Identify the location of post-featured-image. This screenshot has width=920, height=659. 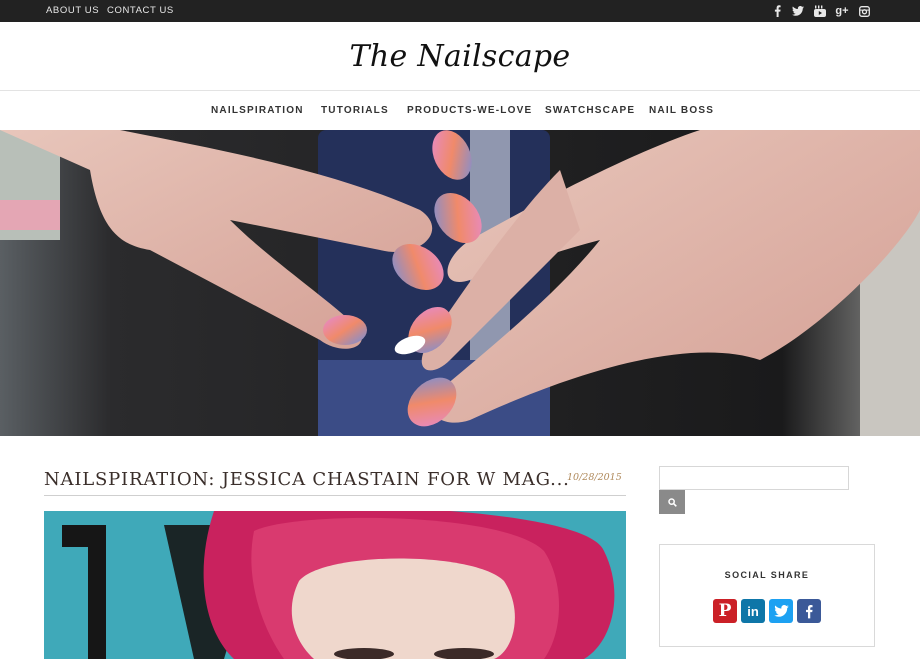
(335, 585).